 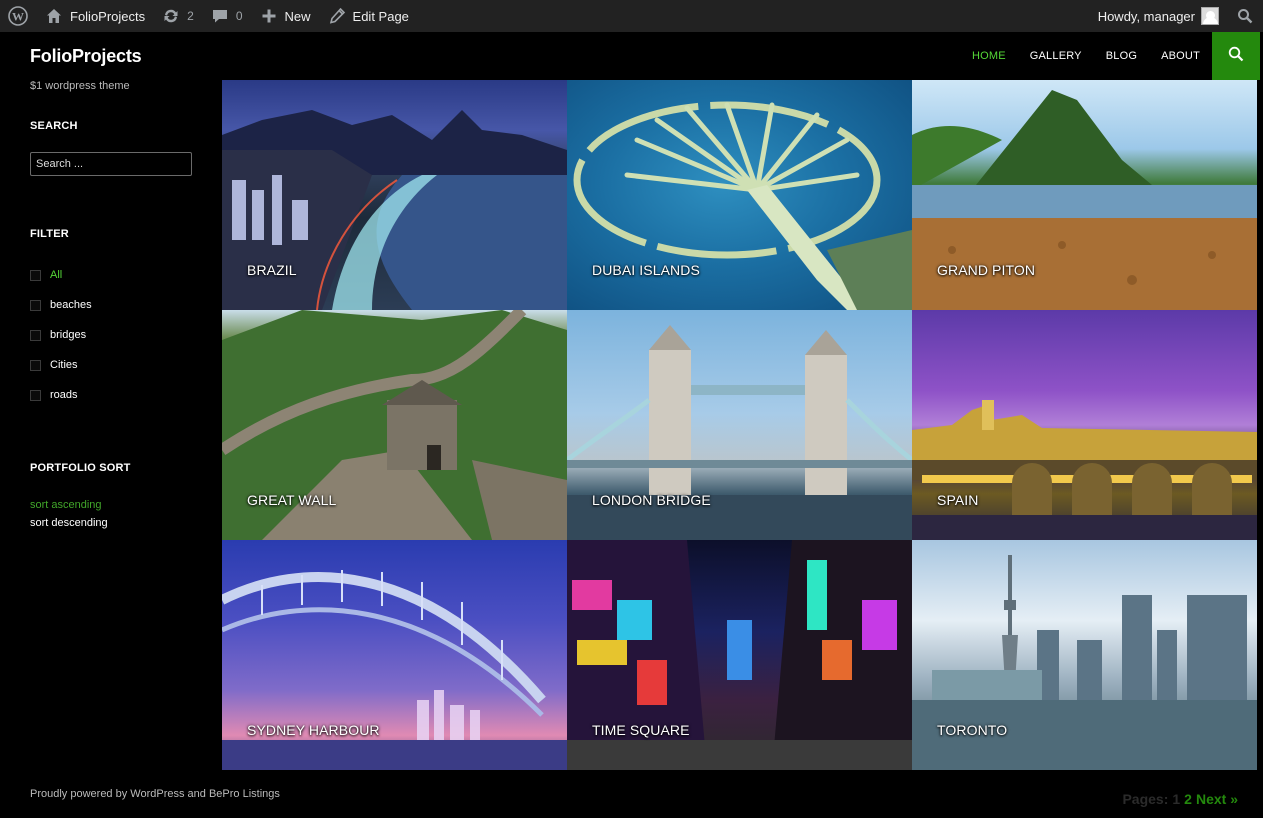 I want to click on nav-item-home: HOME, so click(x=989, y=56).